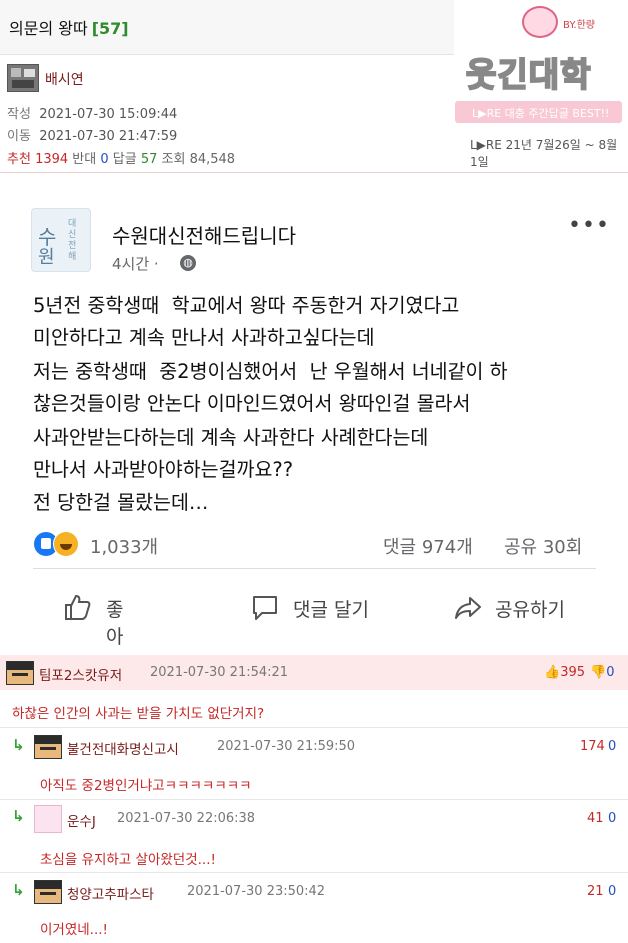 The width and height of the screenshot is (628, 943). What do you see at coordinates (108, 136) in the screenshot?
I see `moved-date: 2021-07-30 21:47:59` at bounding box center [108, 136].